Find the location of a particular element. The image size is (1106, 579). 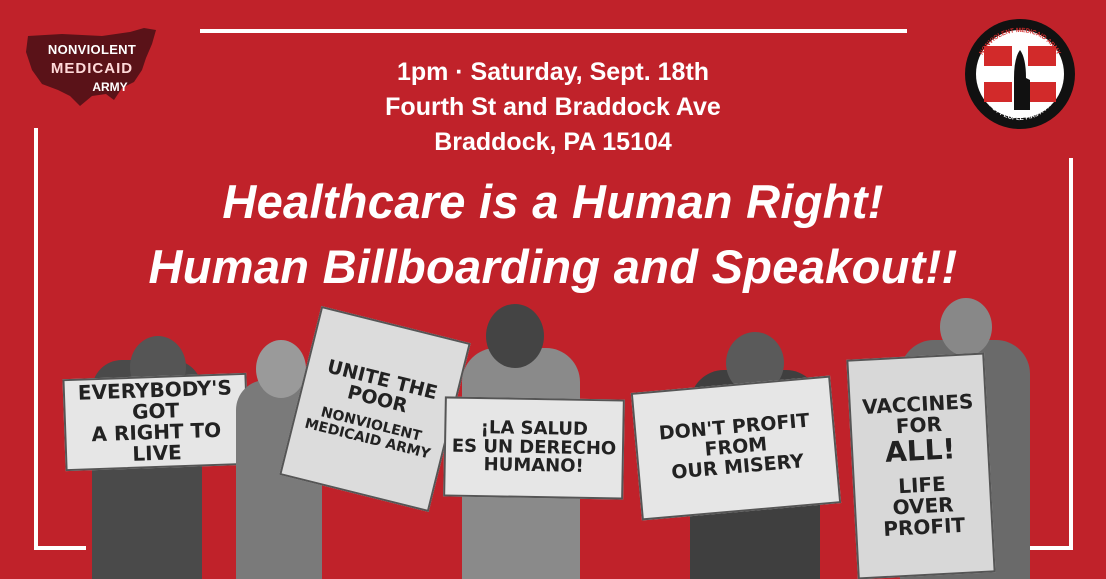

protester-2-head is located at coordinates (281, 369).